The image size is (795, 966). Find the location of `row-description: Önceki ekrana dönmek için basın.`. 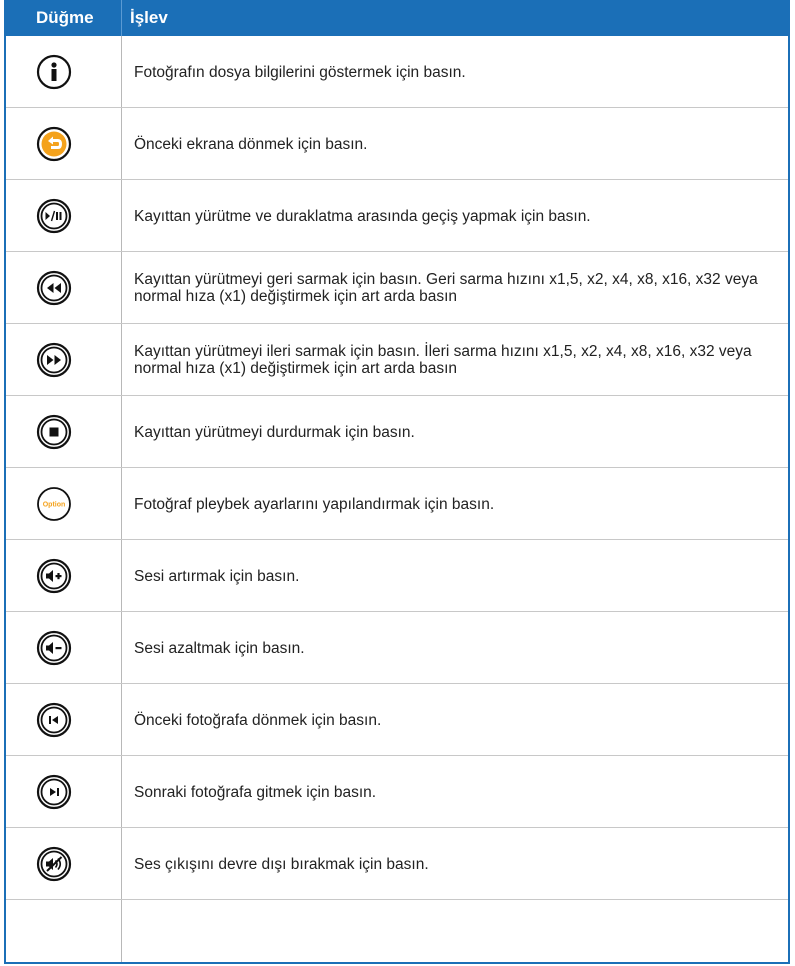

row-description: Önceki ekrana dönmek için basın. is located at coordinates (251, 144).